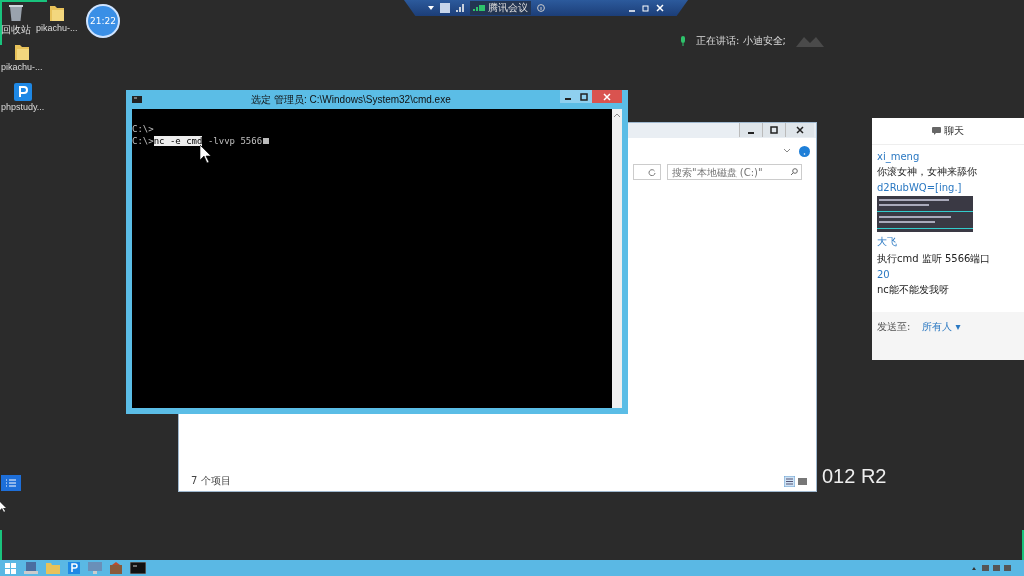 This screenshot has width=1024, height=576. What do you see at coordinates (802, 481) in the screenshot?
I see `thumbnail-view-icon` at bounding box center [802, 481].